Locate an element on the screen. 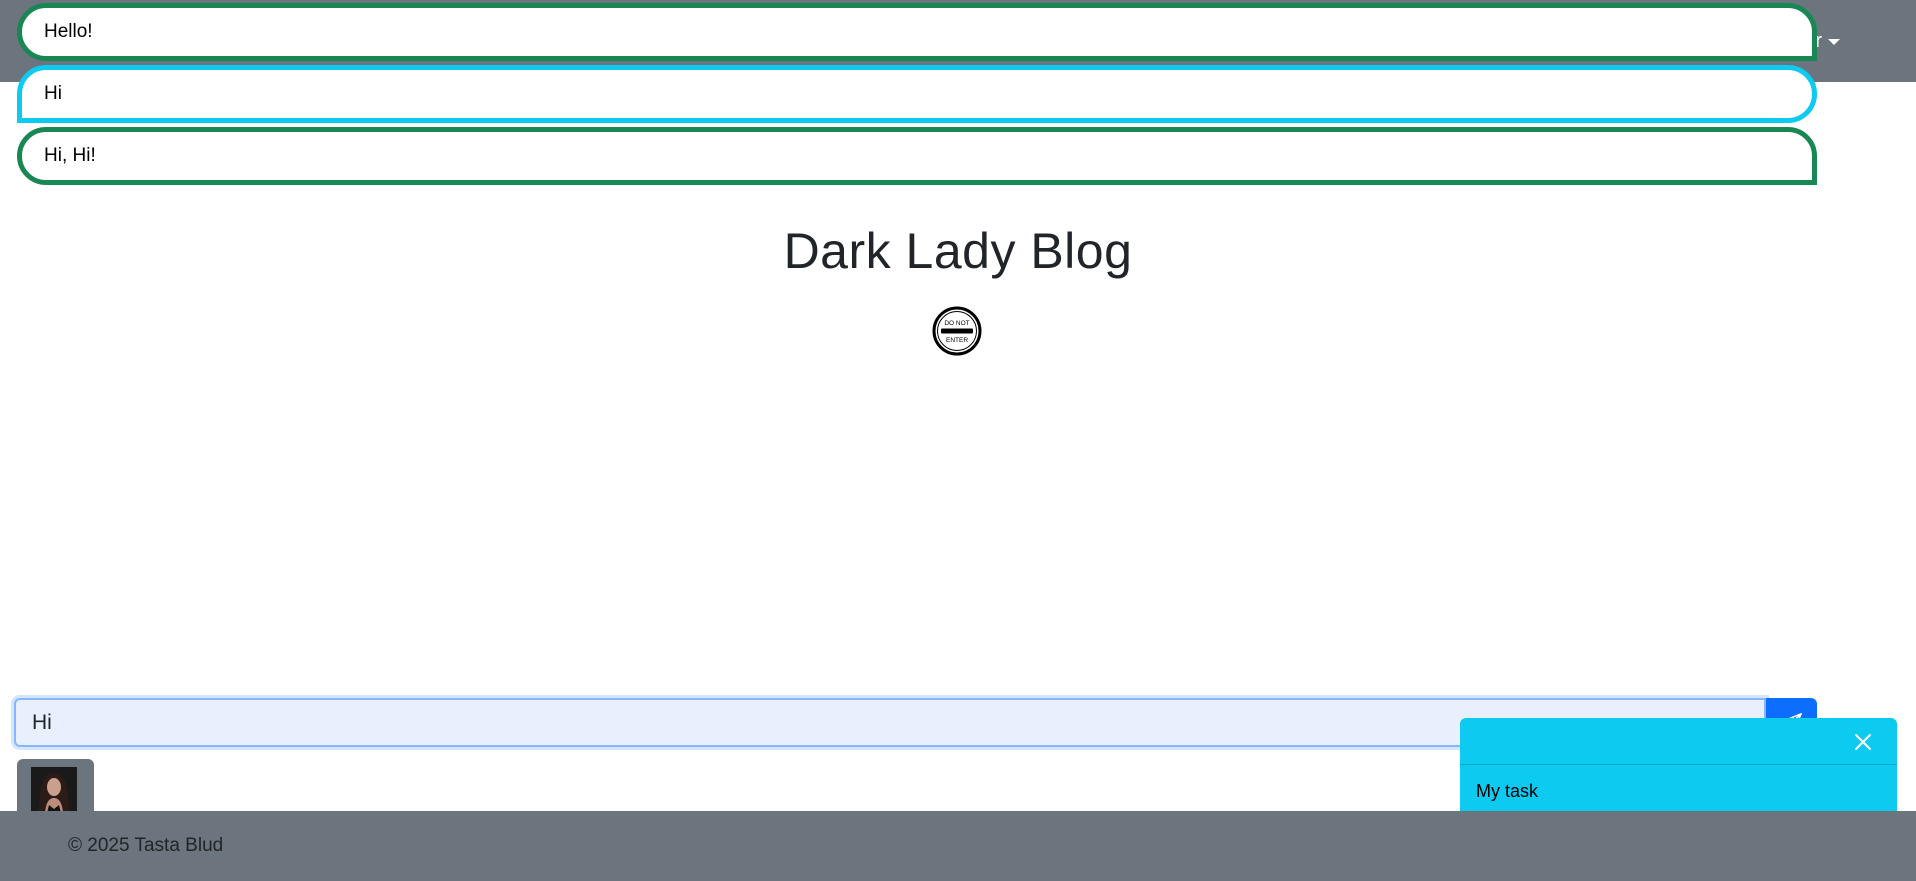 The width and height of the screenshot is (1916, 881). tasks-panel: My task is located at coordinates (1678, 764).